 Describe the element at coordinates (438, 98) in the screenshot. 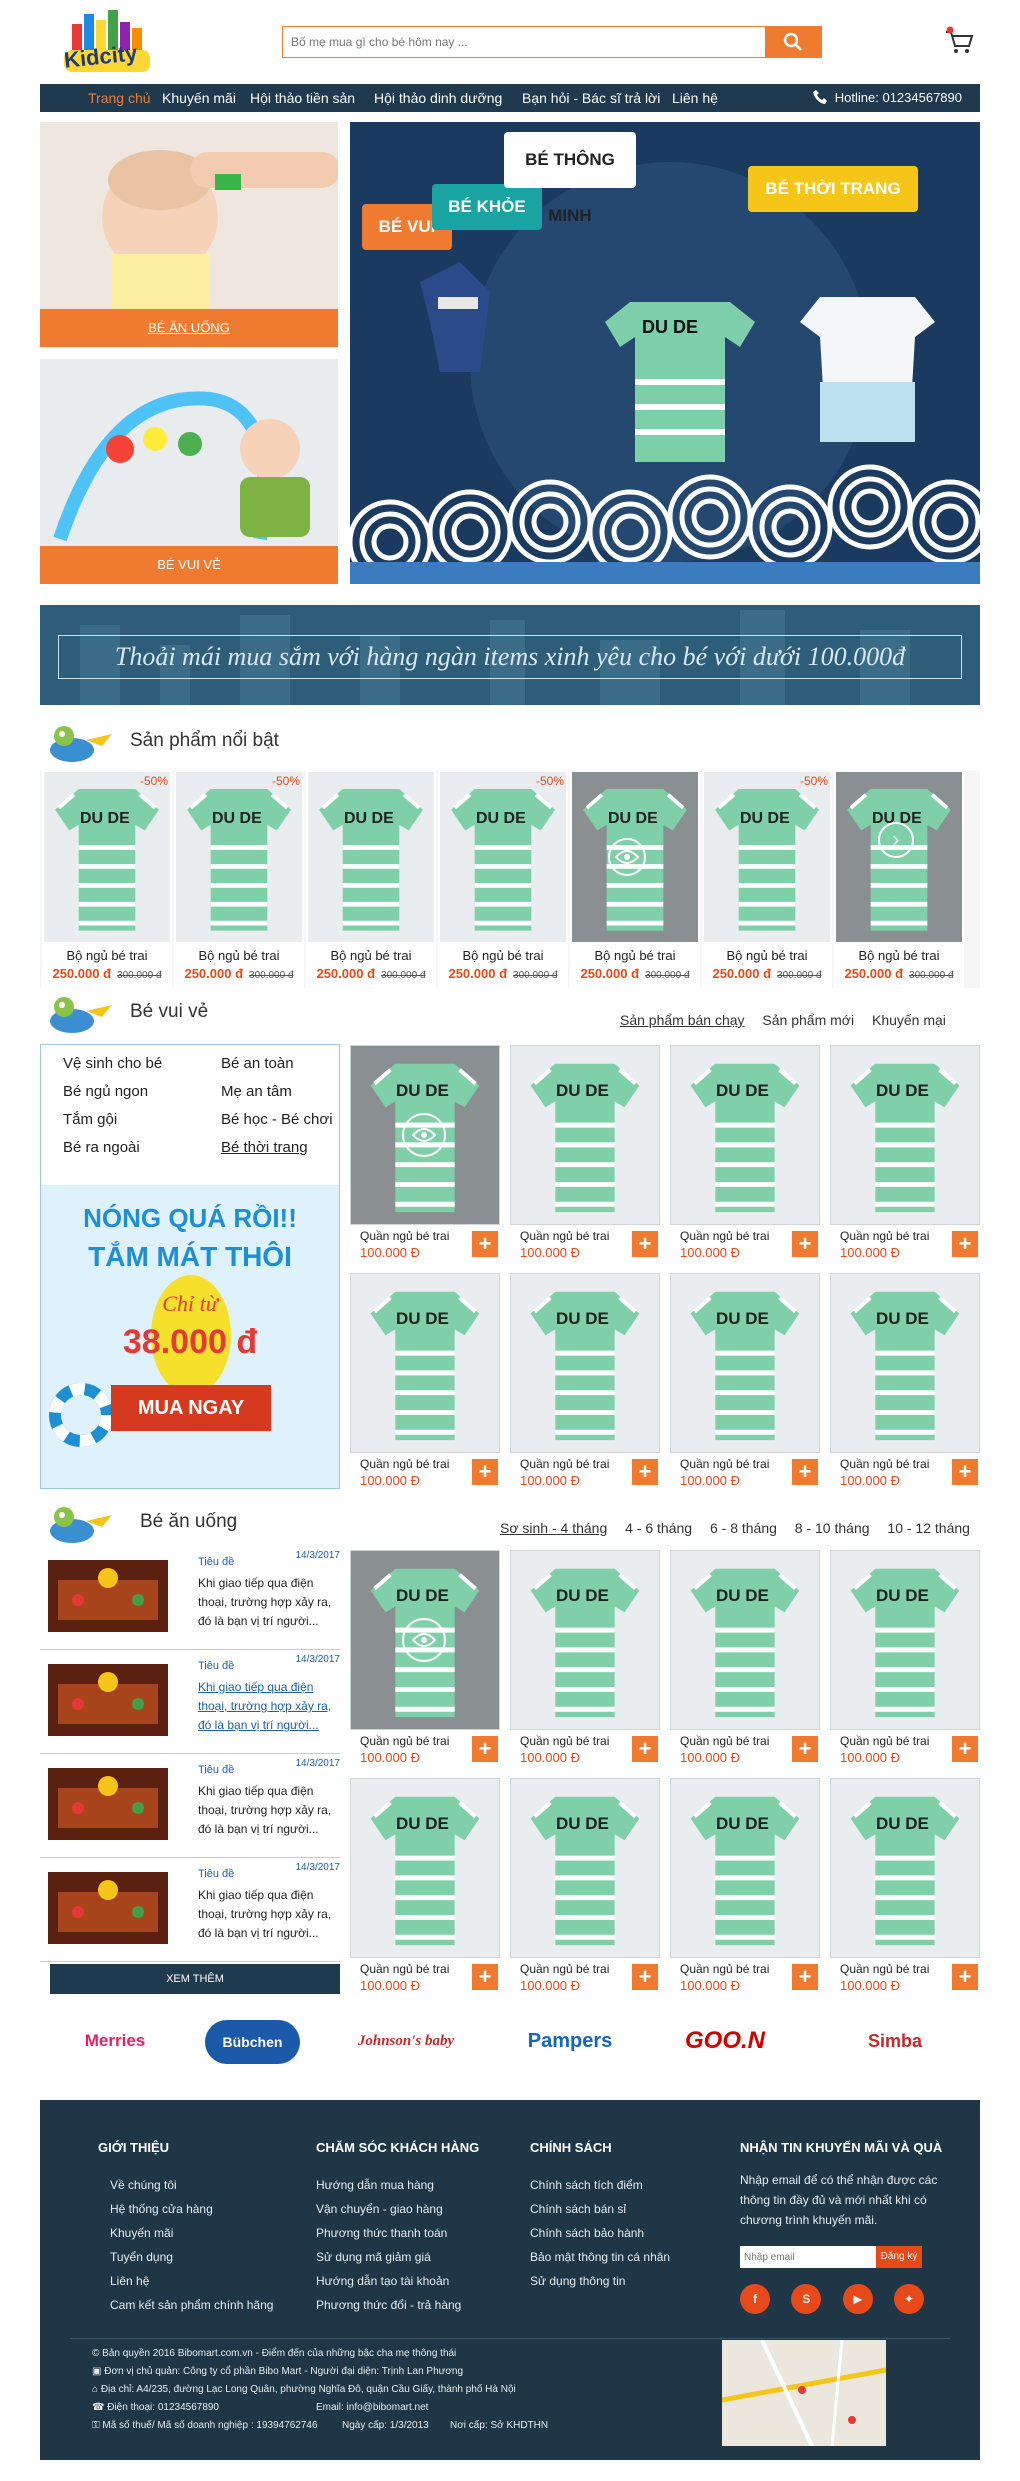

I see `nav-nutrition-seminar: Hội thảo dinh dưỡng` at that location.